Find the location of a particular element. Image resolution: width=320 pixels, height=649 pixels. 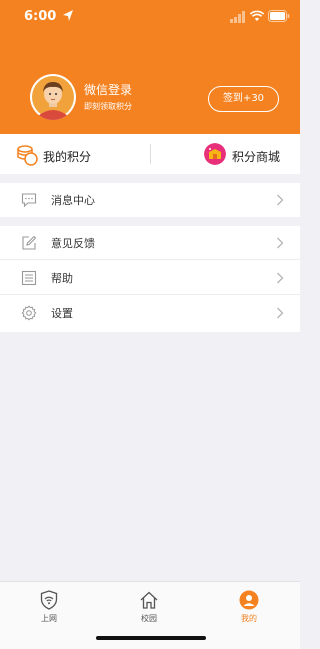

message-bubble-icon is located at coordinates (29, 200).